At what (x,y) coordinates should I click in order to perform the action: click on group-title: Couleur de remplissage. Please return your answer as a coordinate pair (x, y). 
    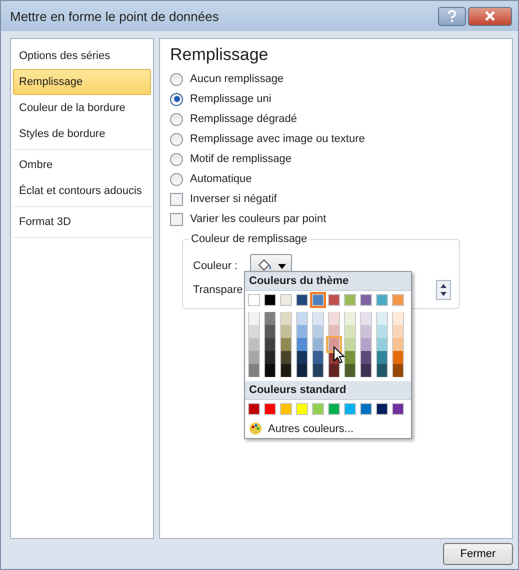
    Looking at the image, I should click on (249, 239).